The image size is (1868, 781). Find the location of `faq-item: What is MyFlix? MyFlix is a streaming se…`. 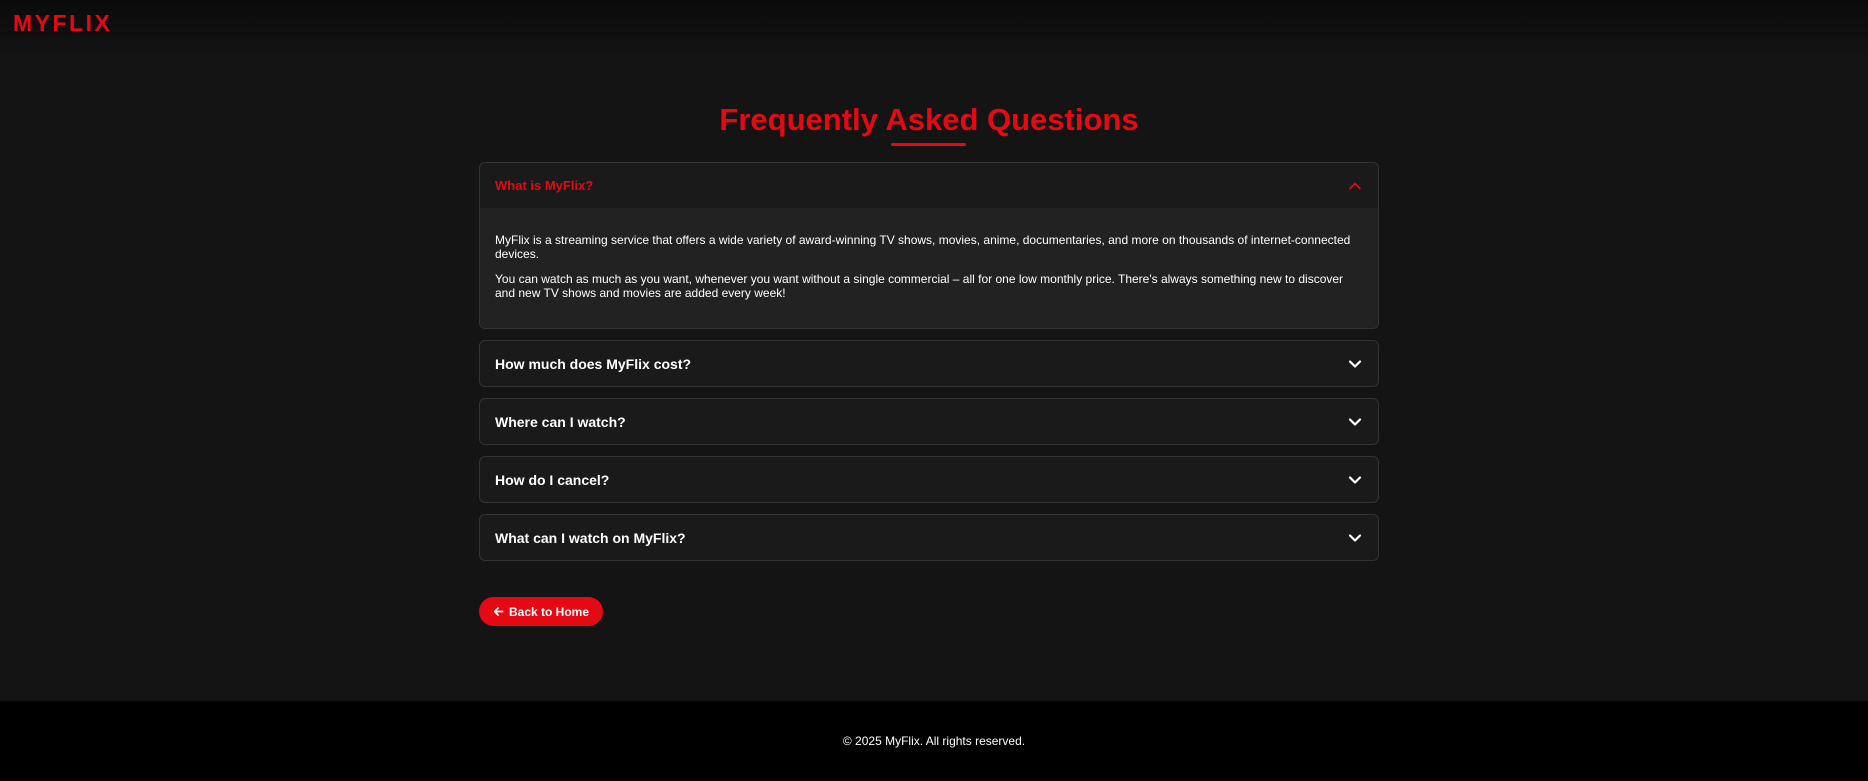

faq-item: What is MyFlix? MyFlix is a streaming se… is located at coordinates (929, 245).